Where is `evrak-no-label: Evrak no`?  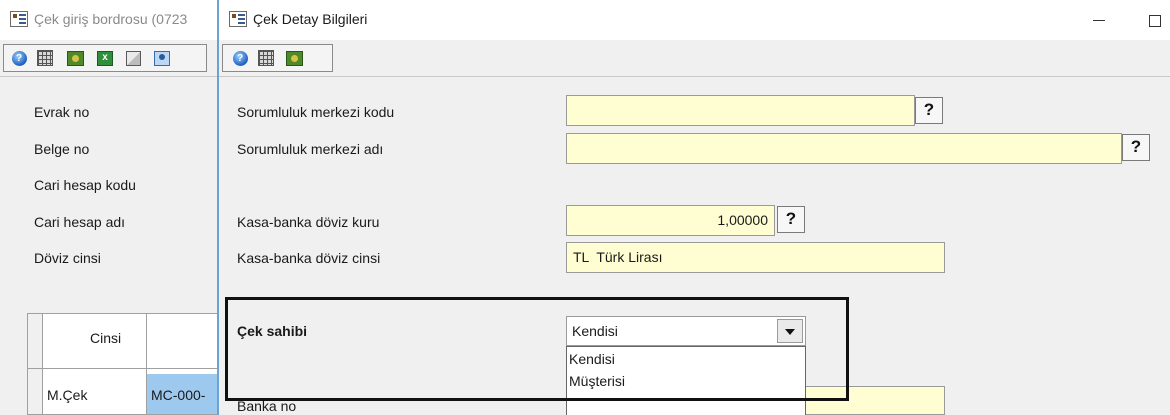
evrak-no-label: Evrak no is located at coordinates (62, 112).